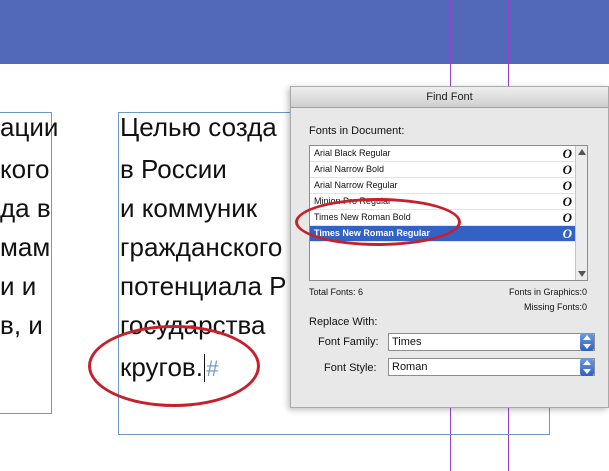 This screenshot has width=609, height=471. Describe the element at coordinates (547, 292) in the screenshot. I see `fonts-in-graphics: Fonts in Graphics:0` at that location.